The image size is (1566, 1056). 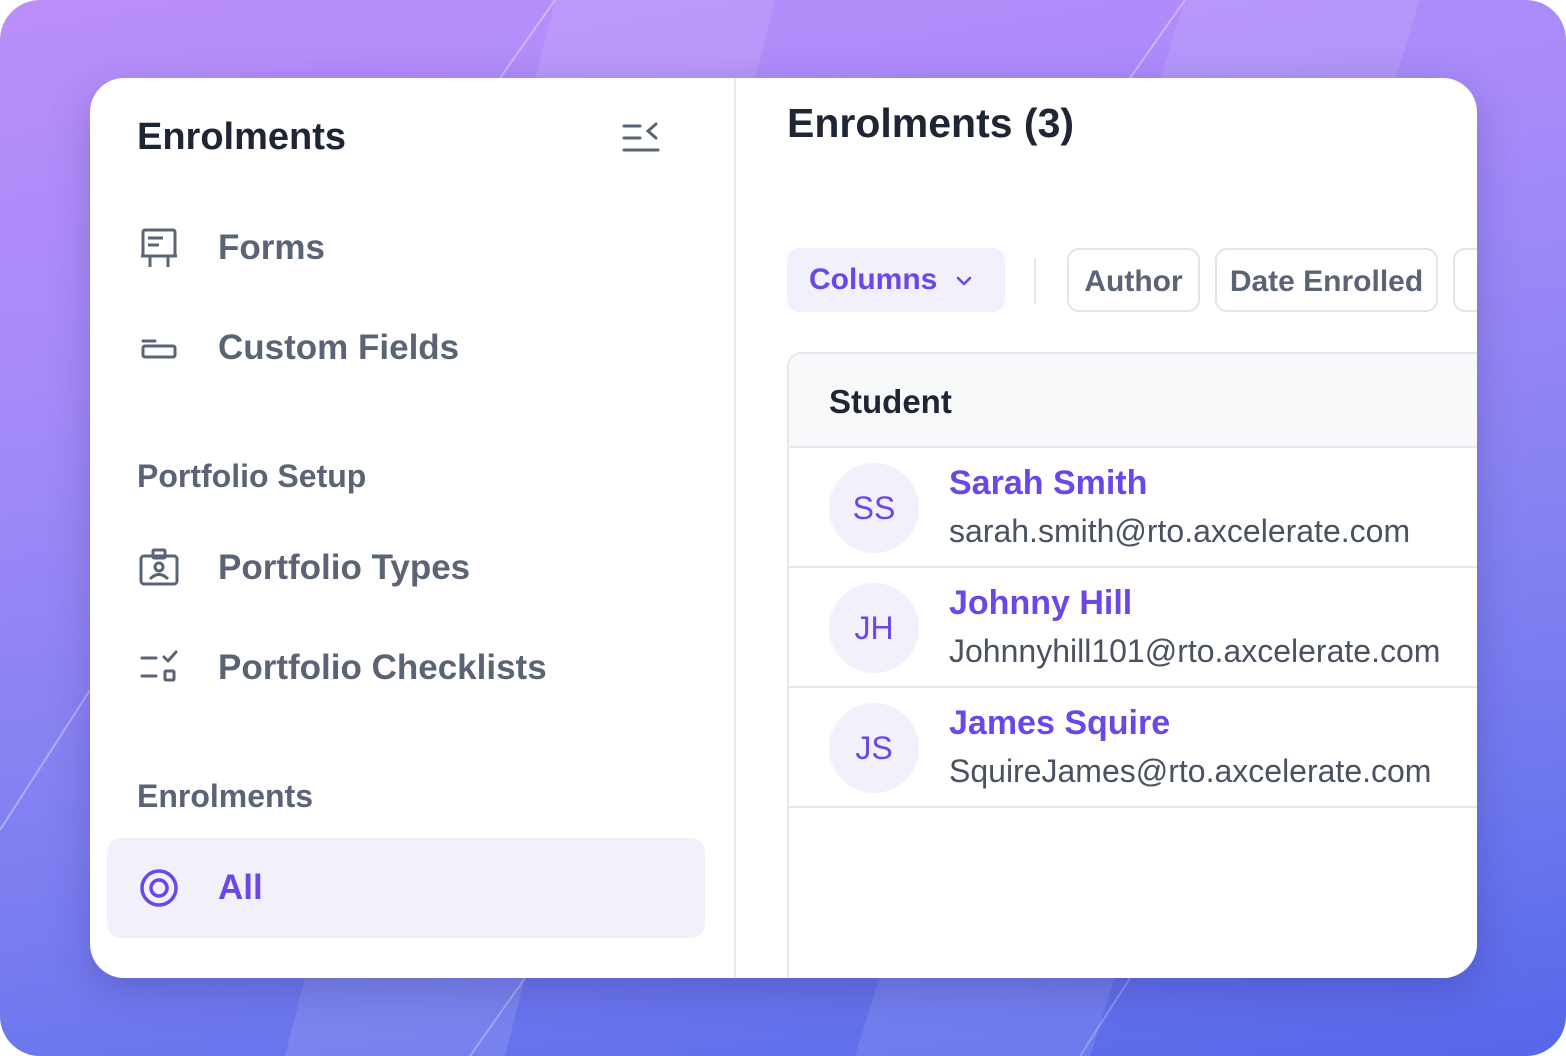 I want to click on portfolio-id-icon, so click(x=159, y=567).